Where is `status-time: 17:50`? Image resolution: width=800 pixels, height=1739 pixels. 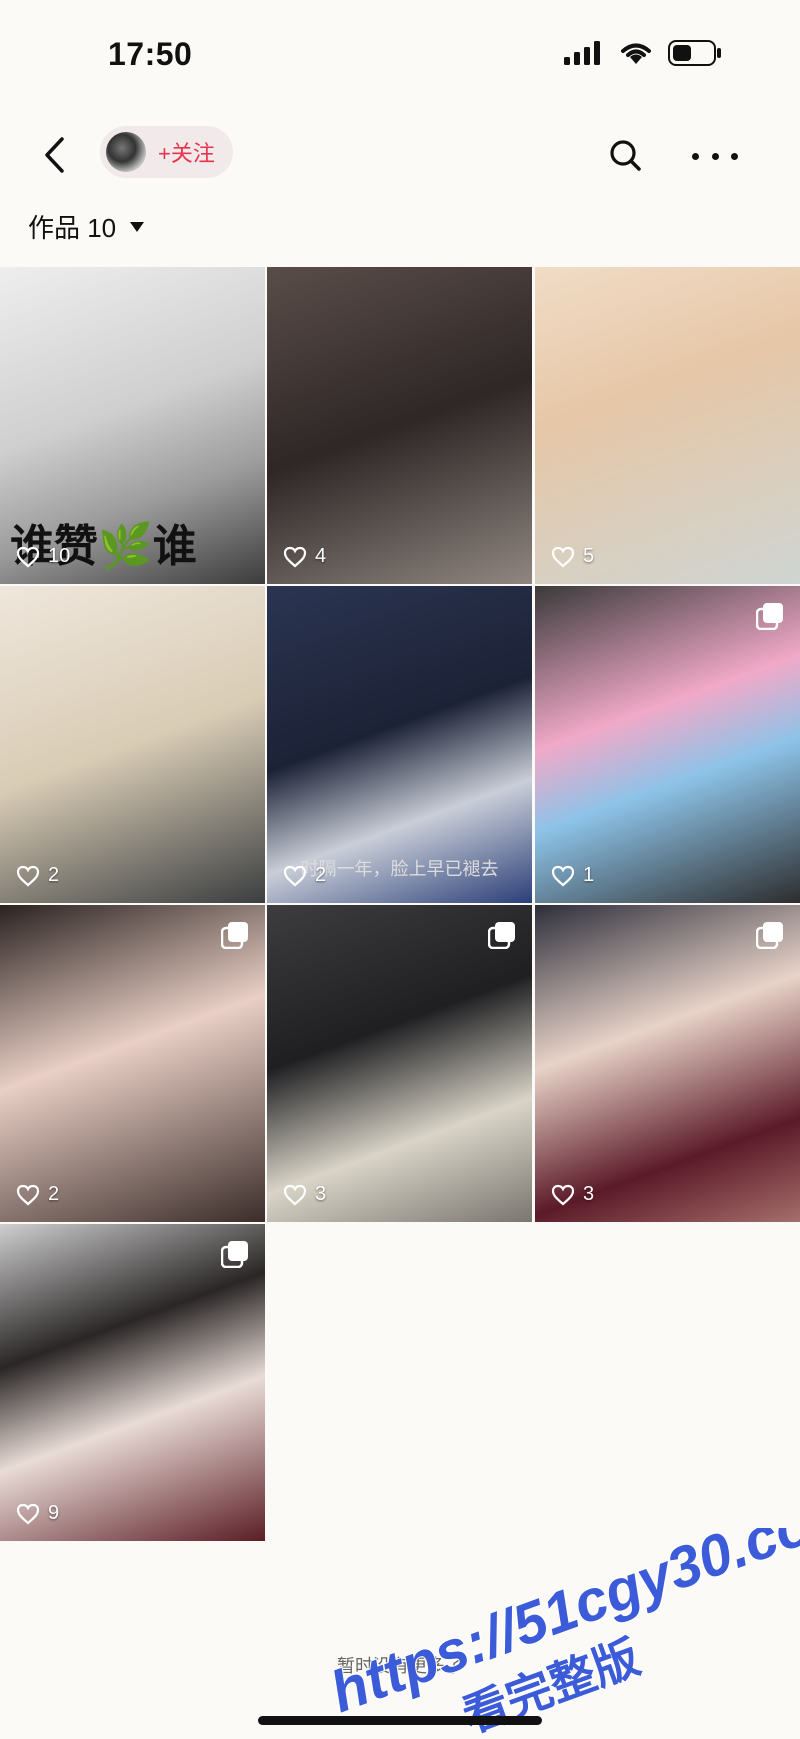 status-time: 17:50 is located at coordinates (150, 54).